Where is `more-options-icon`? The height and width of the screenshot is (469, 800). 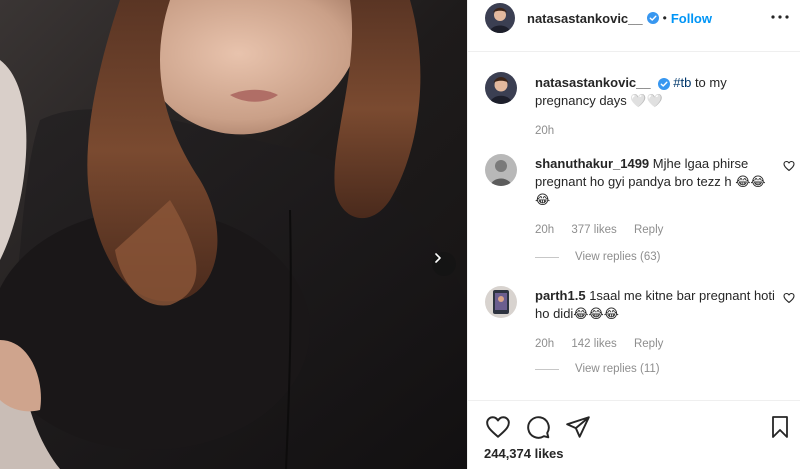 more-options-icon is located at coordinates (780, 17).